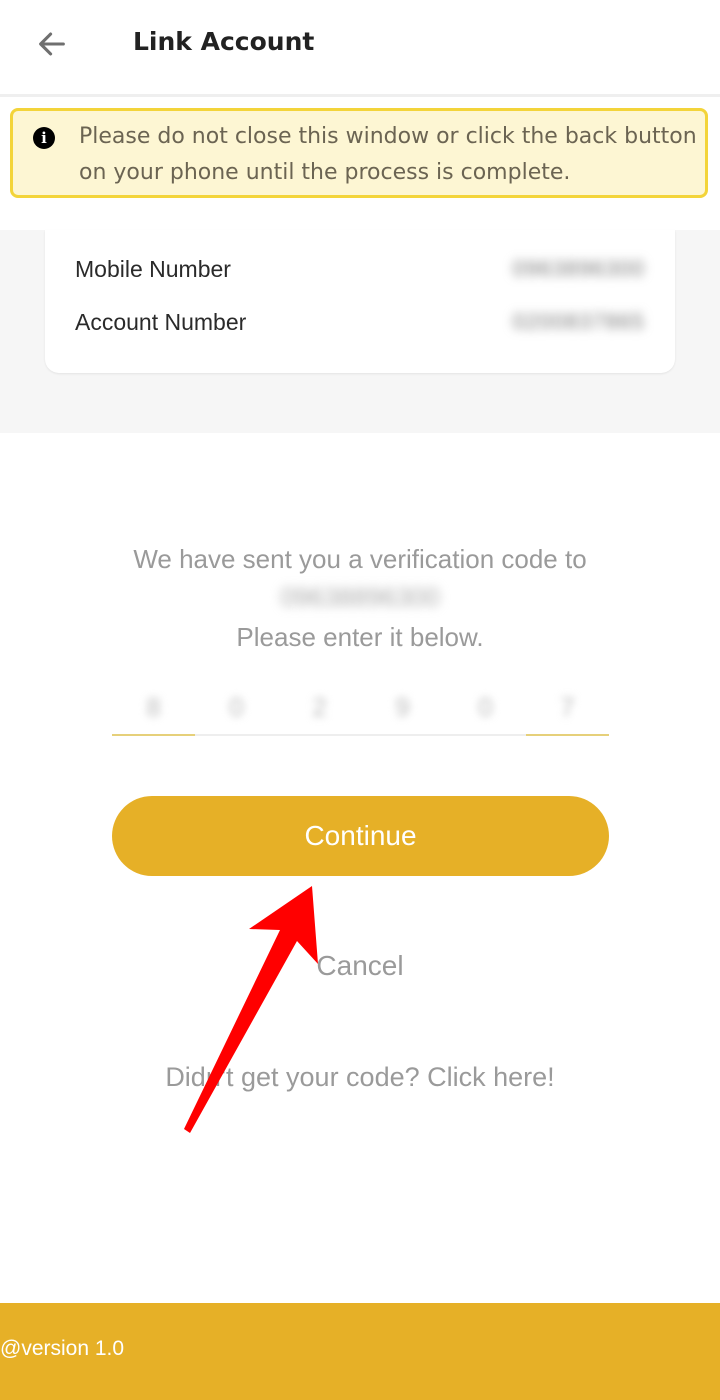 Image resolution: width=720 pixels, height=1400 pixels. What do you see at coordinates (578, 268) in the screenshot?
I see `mobile-number-value: 0963896300` at bounding box center [578, 268].